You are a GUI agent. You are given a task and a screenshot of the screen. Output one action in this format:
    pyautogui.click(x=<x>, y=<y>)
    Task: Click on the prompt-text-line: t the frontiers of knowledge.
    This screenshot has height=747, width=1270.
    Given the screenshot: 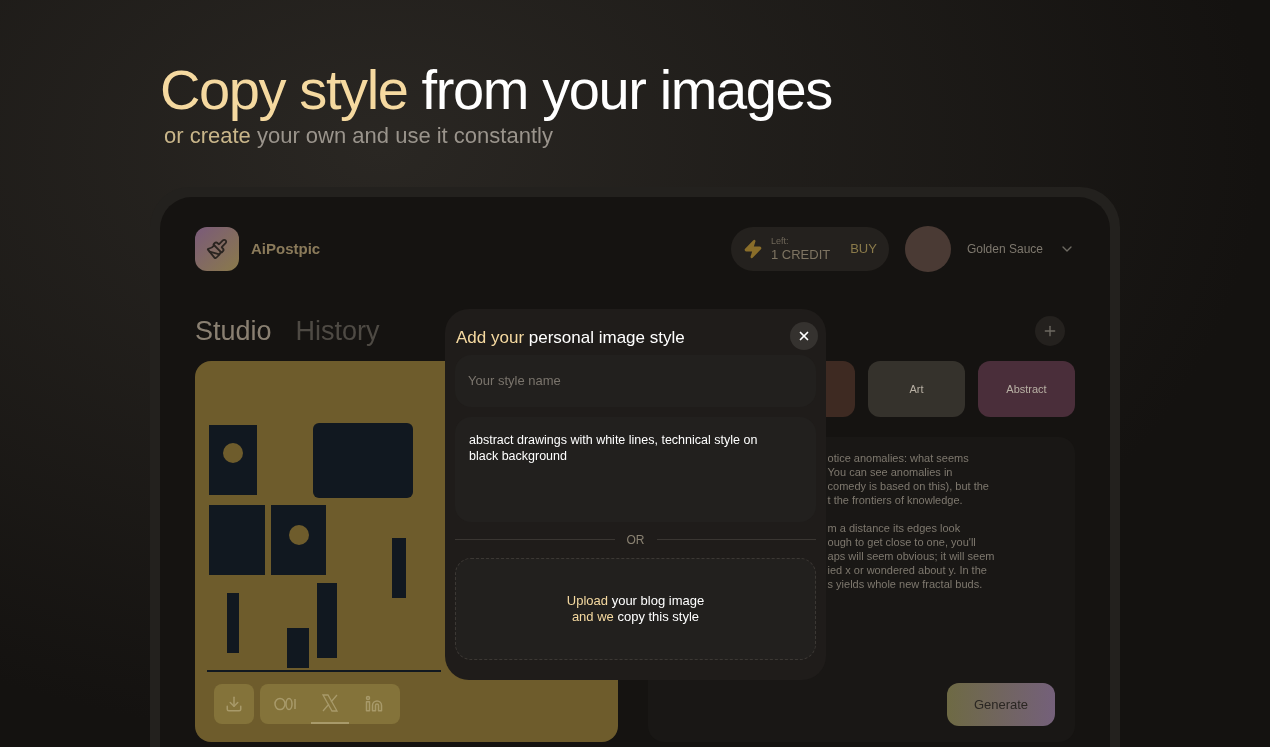 What is the action you would take?
    pyautogui.click(x=895, y=500)
    